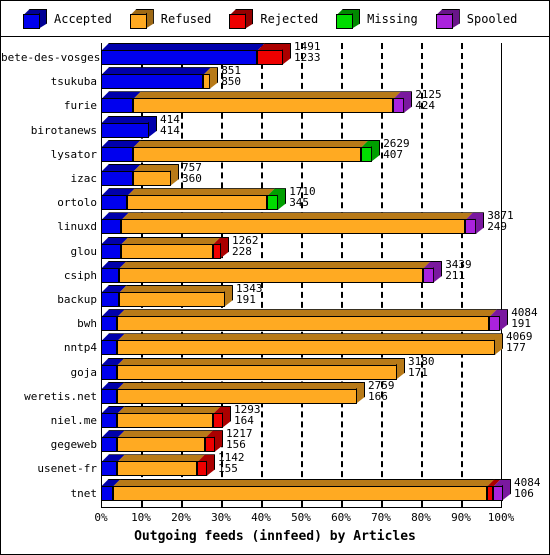 This screenshot has width=550, height=555. I want to click on y-axis-label: gegeweb, so click(73, 445).